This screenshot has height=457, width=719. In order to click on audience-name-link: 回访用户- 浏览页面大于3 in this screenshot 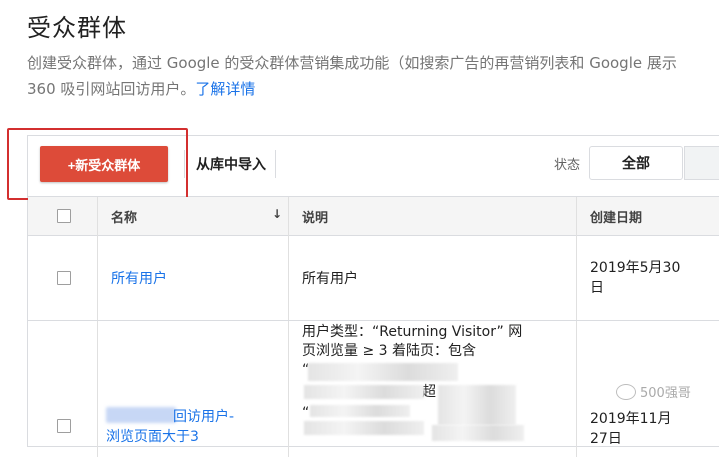, I will do `click(170, 427)`.